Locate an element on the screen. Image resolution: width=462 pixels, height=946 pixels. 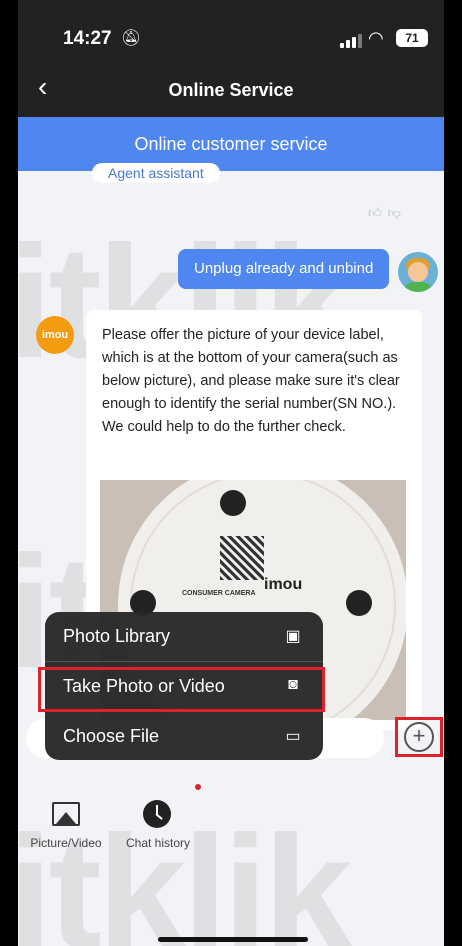
photo-library-icon: ▣ is located at coordinates (293, 636).